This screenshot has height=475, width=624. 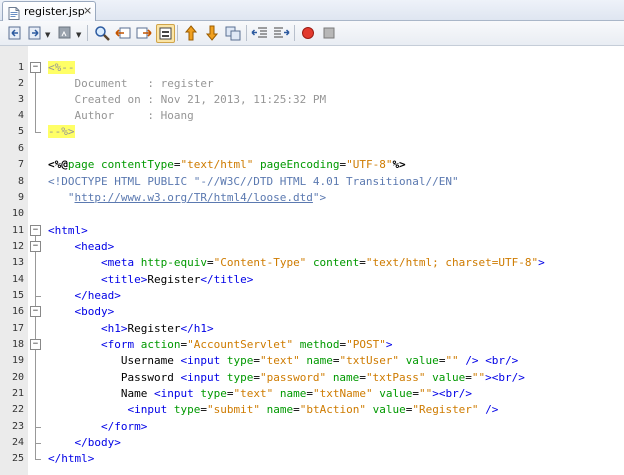 What do you see at coordinates (20, 131) in the screenshot?
I see `line-number: 5` at bounding box center [20, 131].